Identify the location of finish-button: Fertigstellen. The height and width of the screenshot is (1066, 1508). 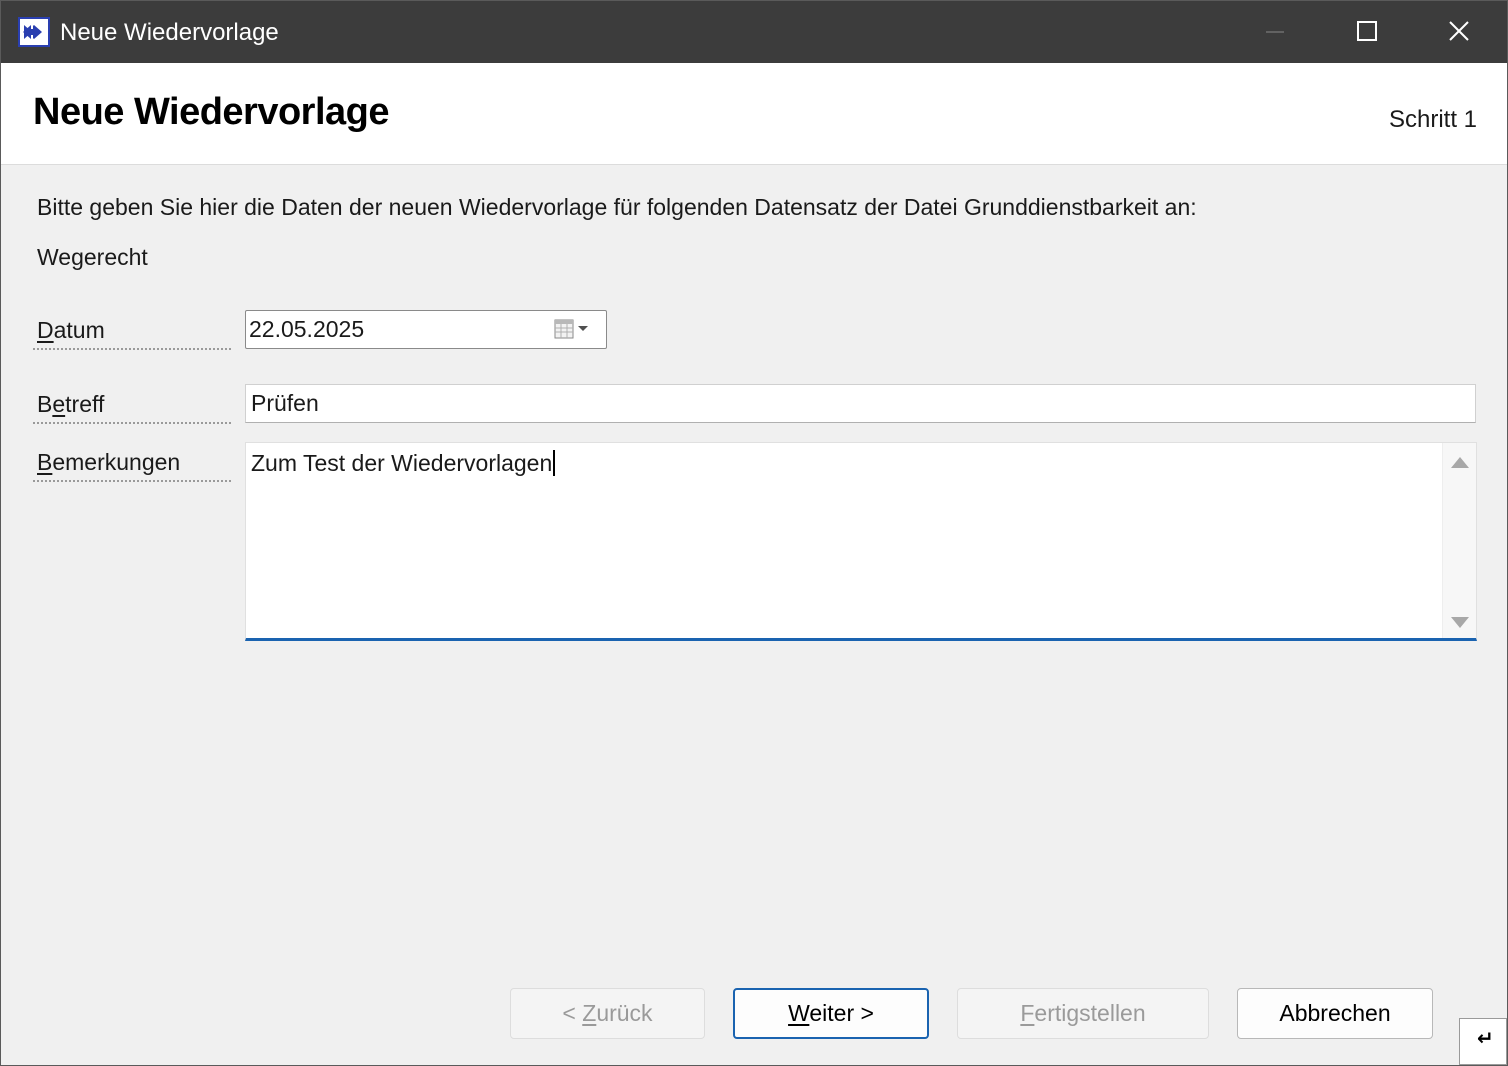
(1083, 1013).